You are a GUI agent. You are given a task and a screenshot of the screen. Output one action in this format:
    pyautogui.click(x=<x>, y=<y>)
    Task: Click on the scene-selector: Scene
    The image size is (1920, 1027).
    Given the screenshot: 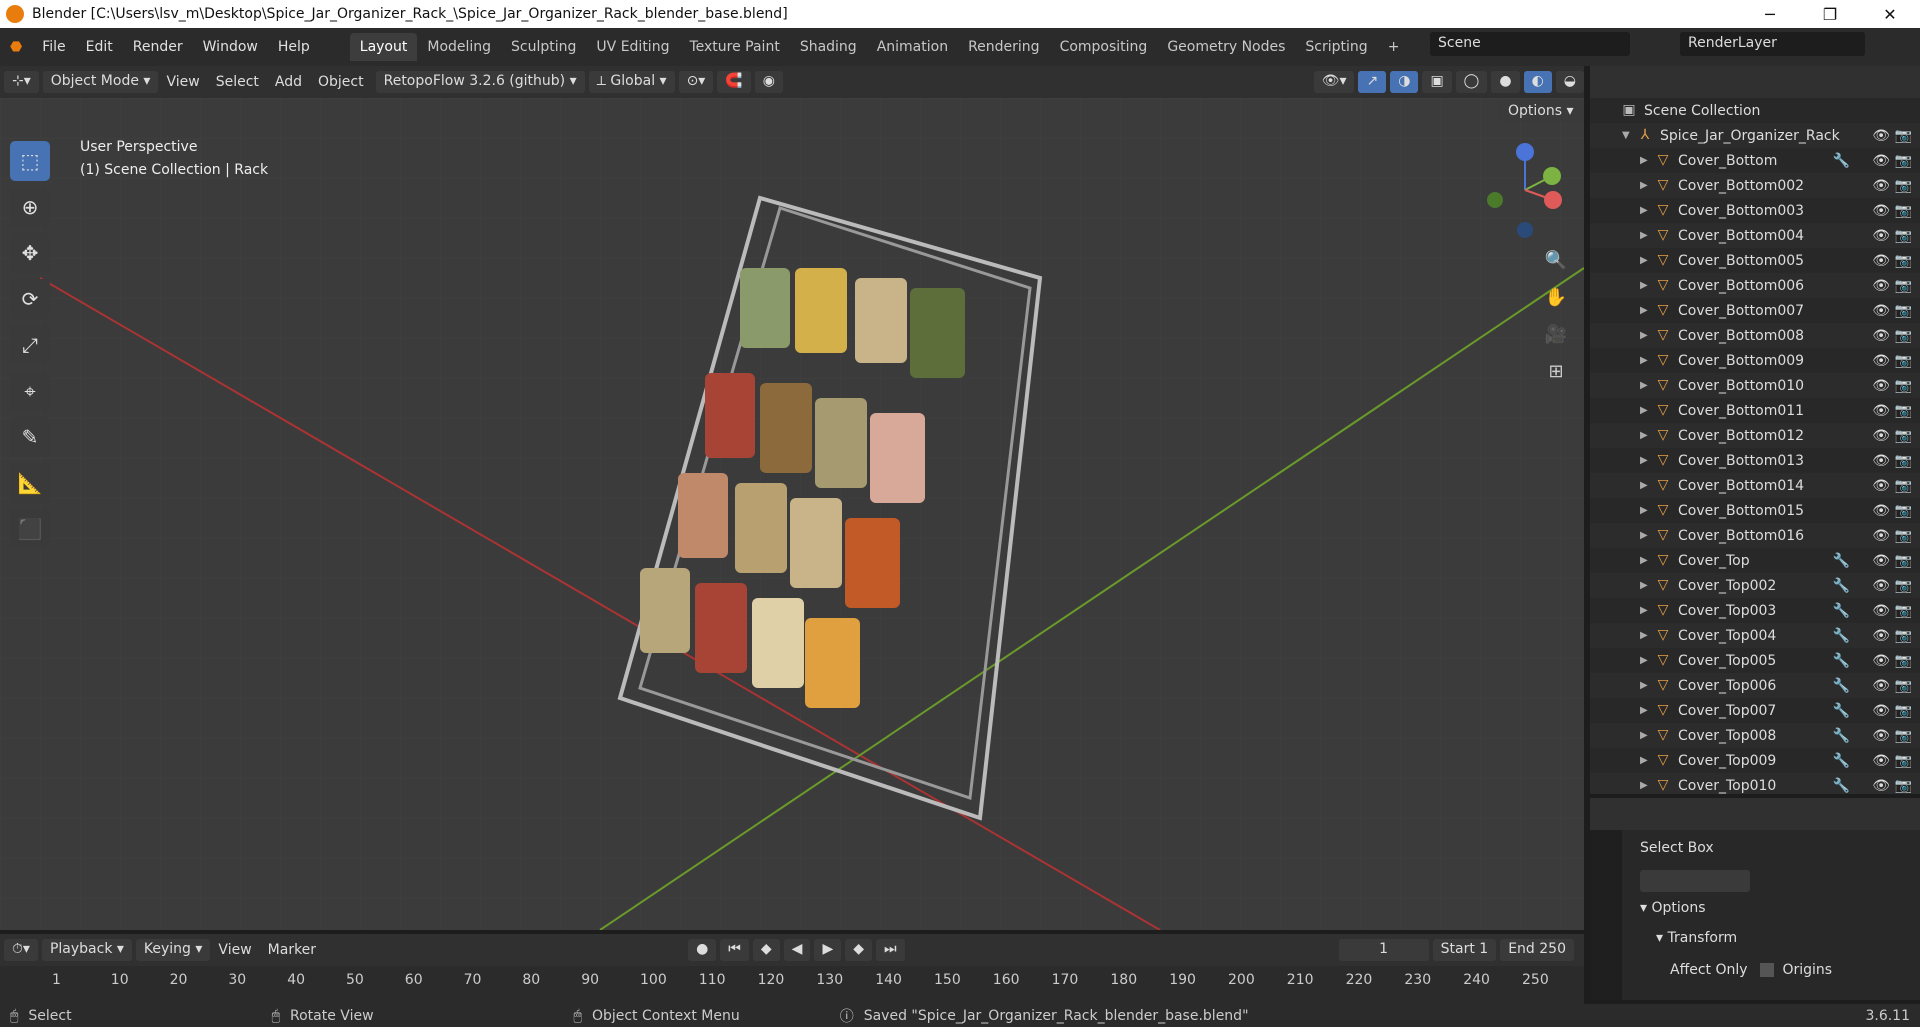 What is the action you would take?
    pyautogui.click(x=1530, y=44)
    